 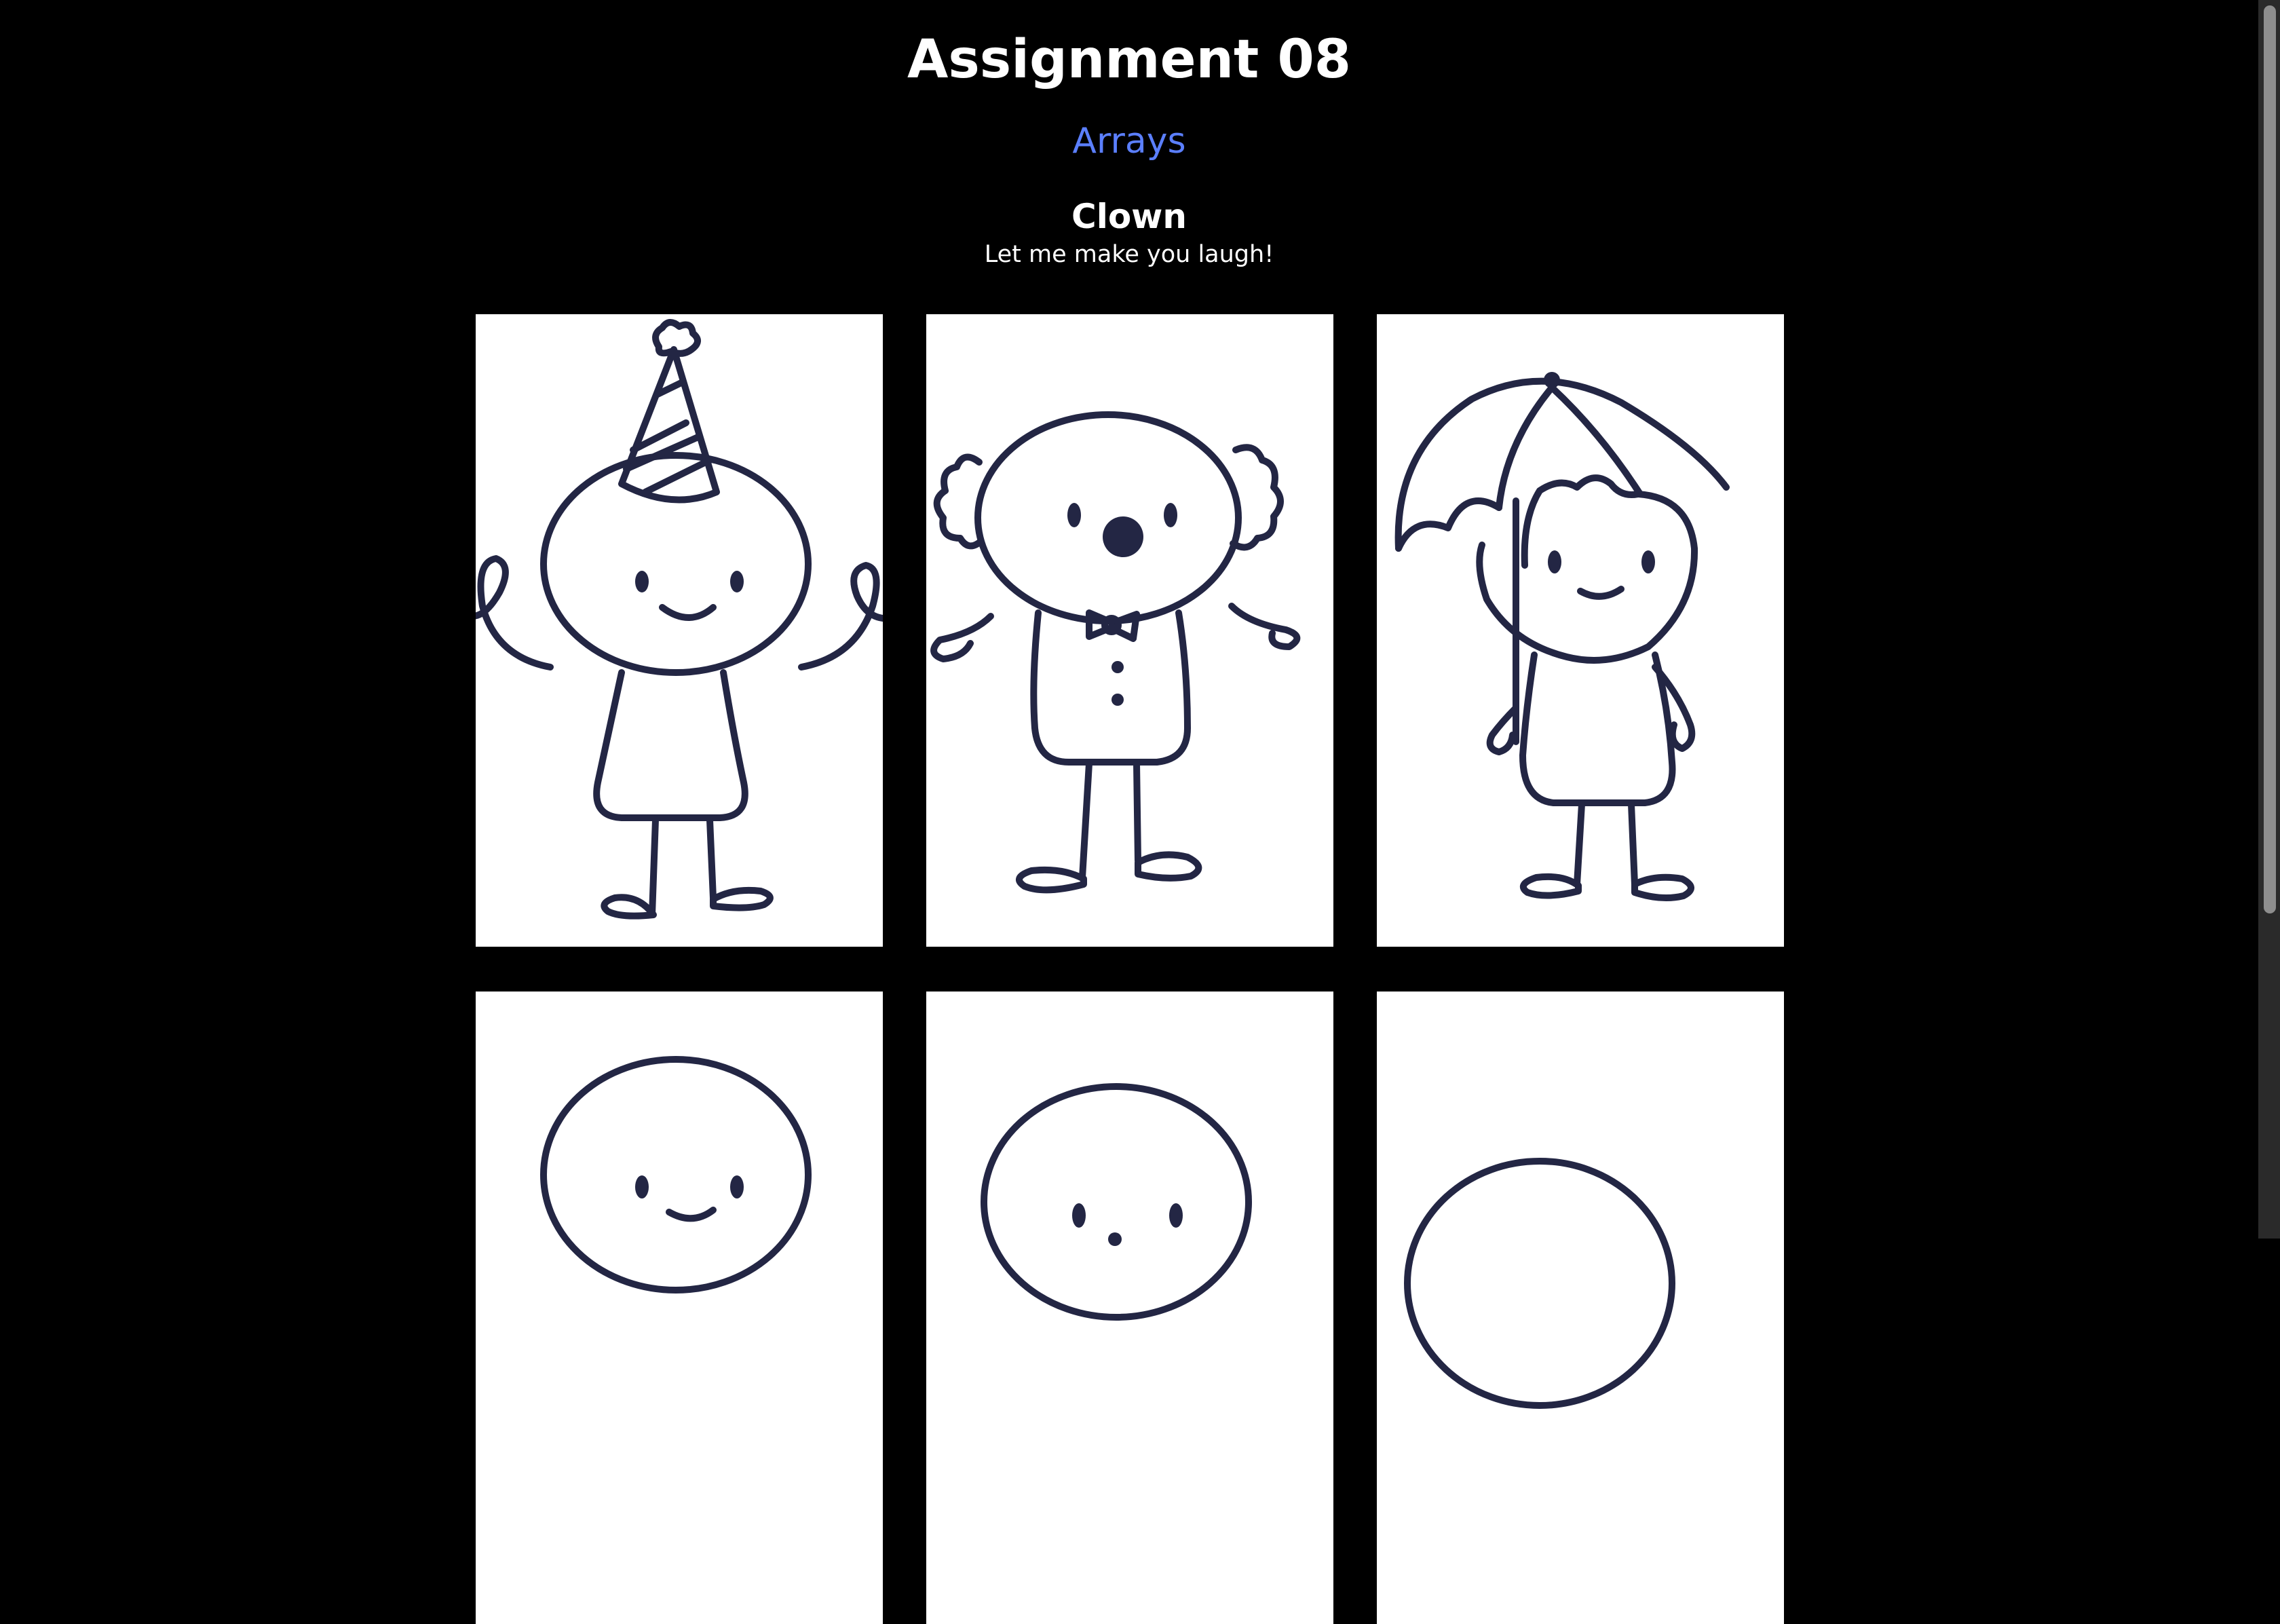 What do you see at coordinates (1116, 1202) in the screenshot?
I see `clown-face-icon` at bounding box center [1116, 1202].